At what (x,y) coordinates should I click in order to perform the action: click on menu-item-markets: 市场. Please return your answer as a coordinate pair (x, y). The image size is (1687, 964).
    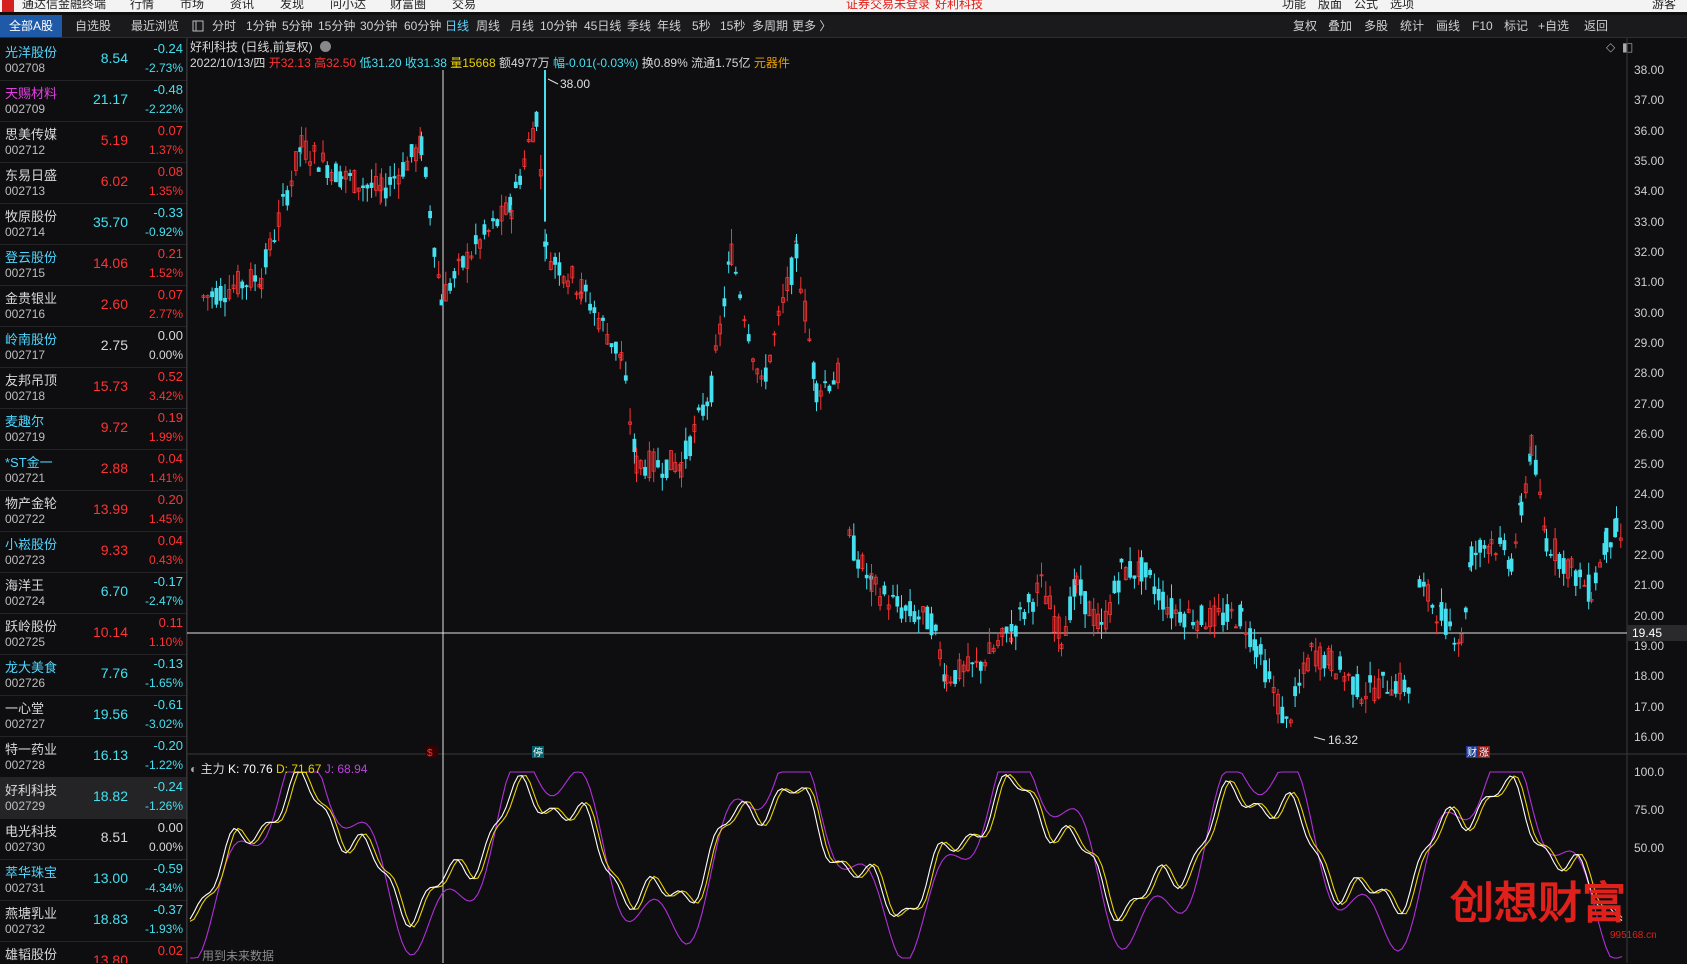
    Looking at the image, I should click on (192, 6).